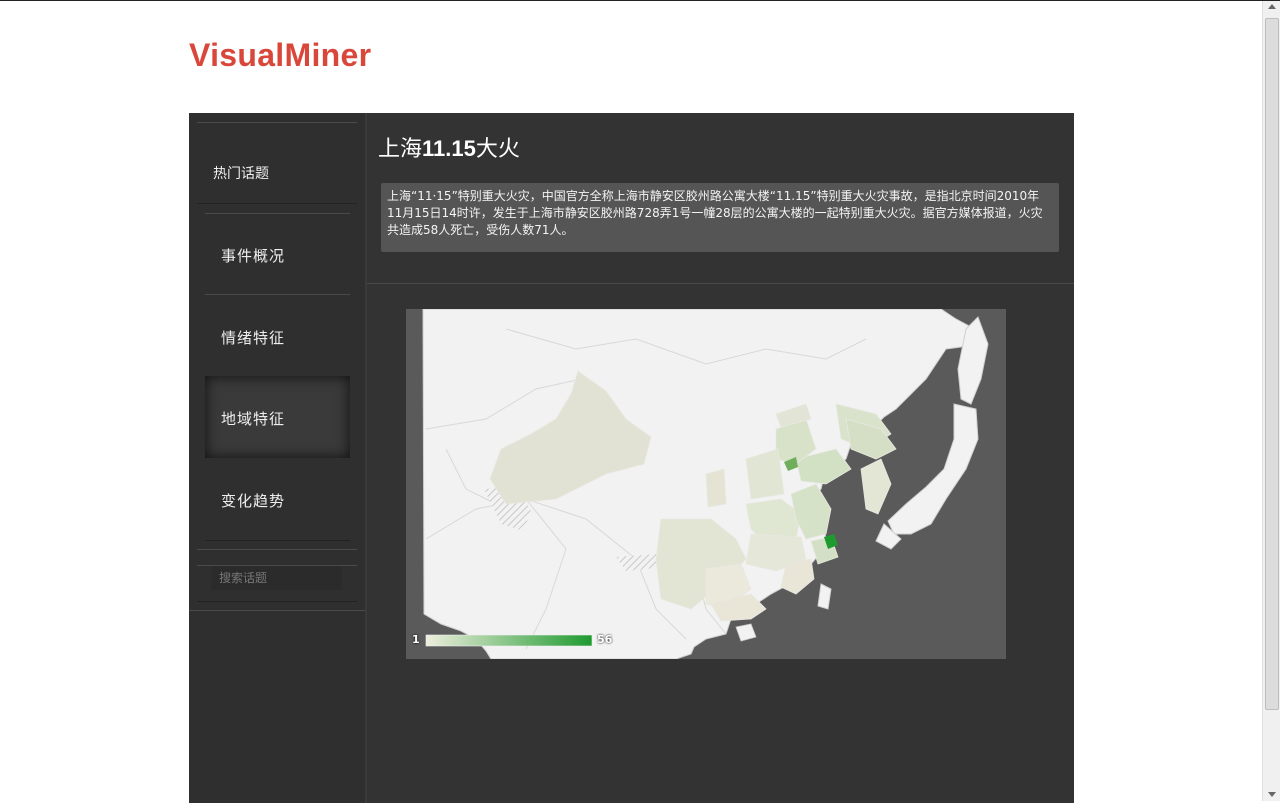  What do you see at coordinates (241, 174) in the screenshot?
I see `hot-topics-label: 热门话题` at bounding box center [241, 174].